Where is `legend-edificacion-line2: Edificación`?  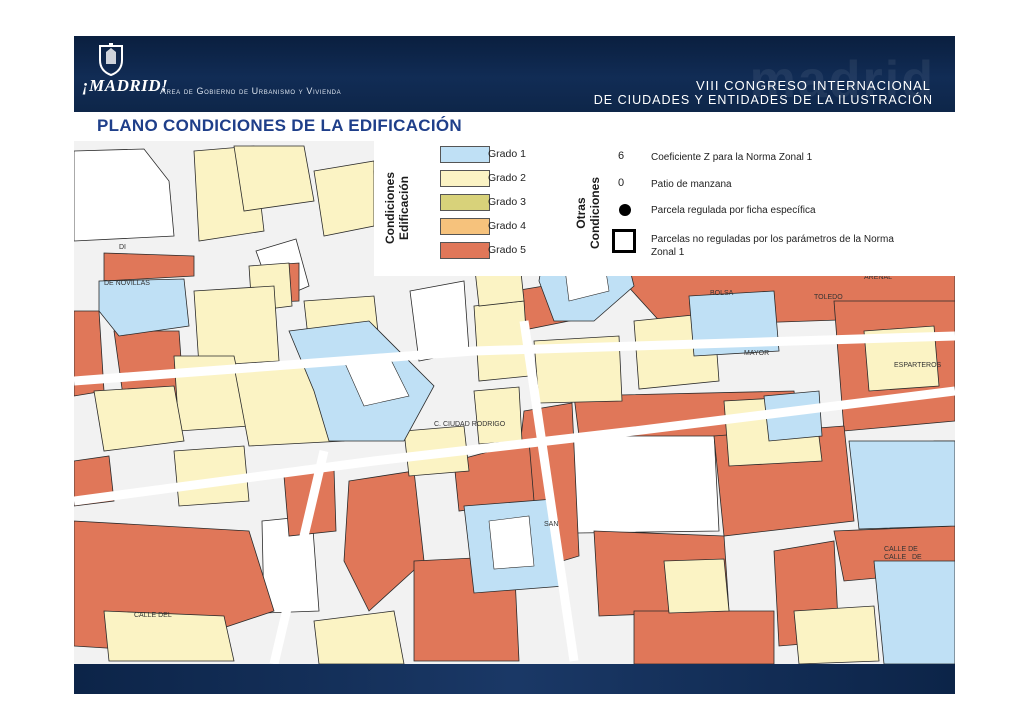
legend-edificacion-line2: Edificación is located at coordinates (404, 208).